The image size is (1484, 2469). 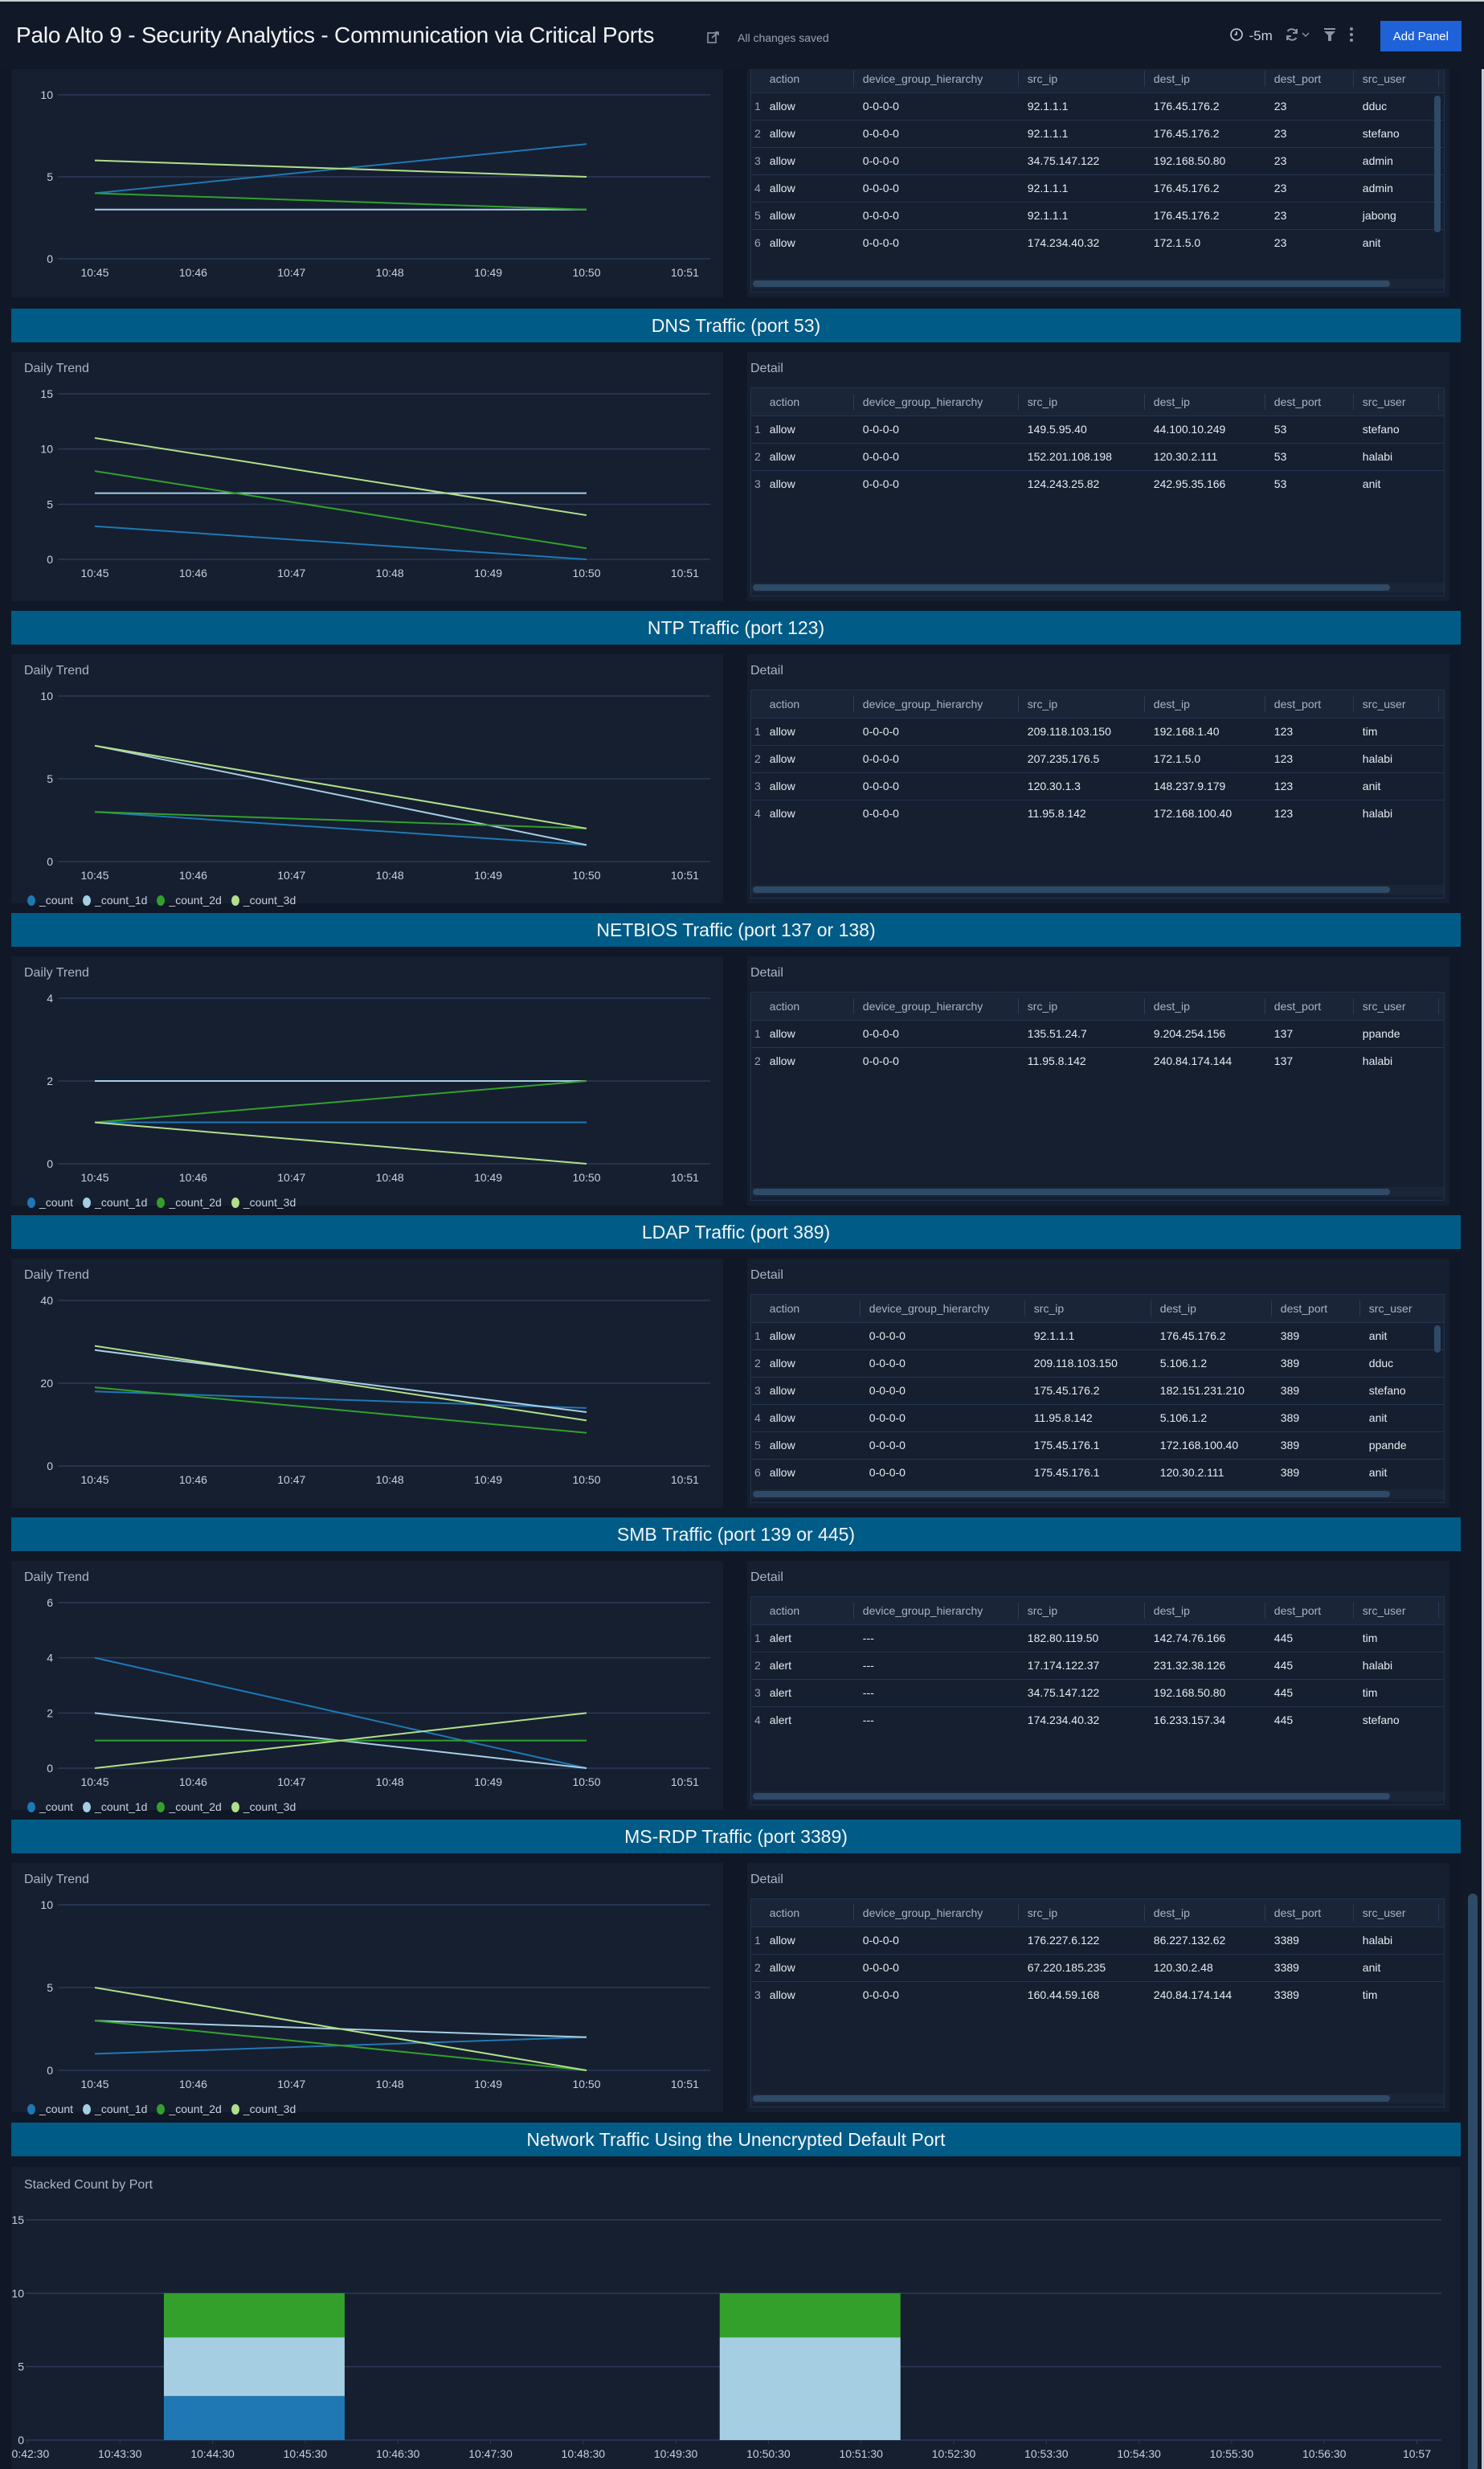 I want to click on filter-button, so click(x=1330, y=37).